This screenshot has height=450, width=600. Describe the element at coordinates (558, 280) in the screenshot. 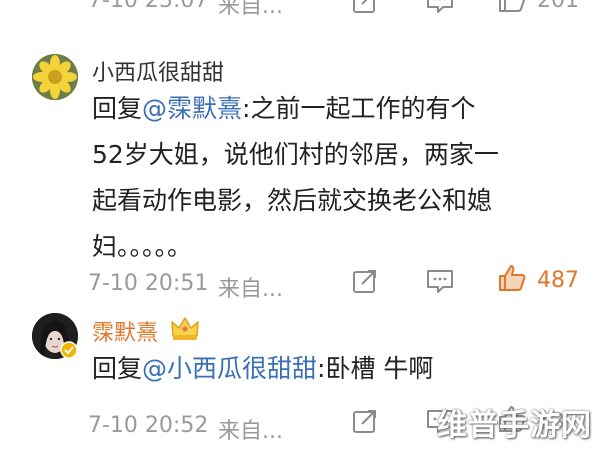

I see `like-count: 487` at that location.